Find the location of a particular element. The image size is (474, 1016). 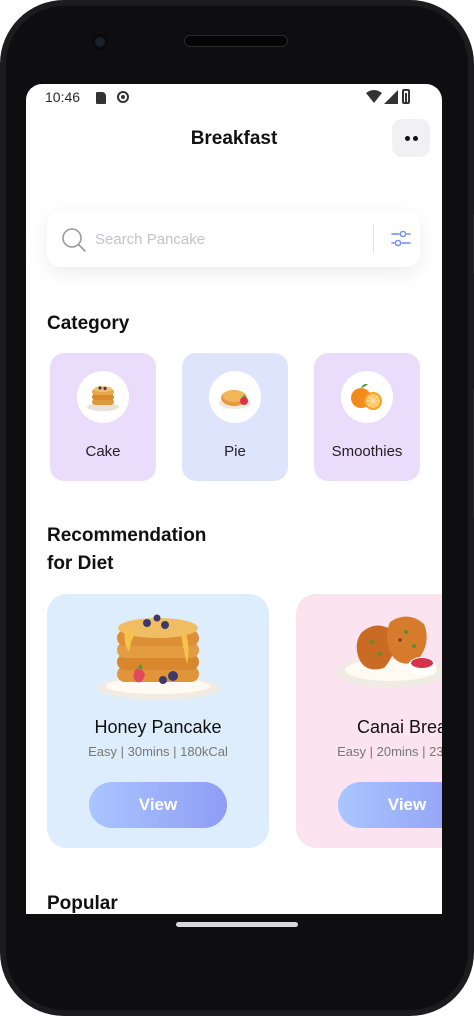

category-card-pie: Pie is located at coordinates (235, 417).